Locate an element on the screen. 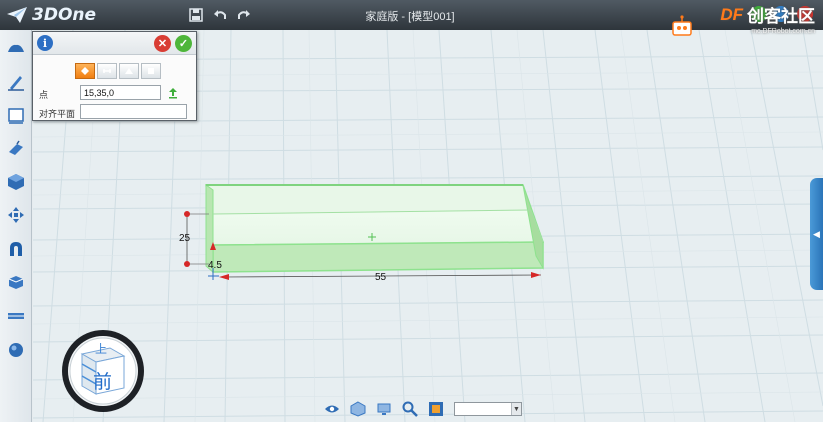 This screenshot has height=422, width=823. basic-shapes-icon is located at coordinates (16, 48).